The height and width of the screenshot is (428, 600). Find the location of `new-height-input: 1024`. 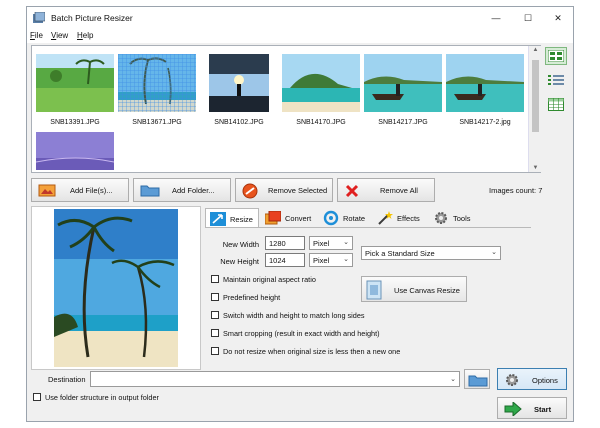

new-height-input: 1024 is located at coordinates (285, 260).